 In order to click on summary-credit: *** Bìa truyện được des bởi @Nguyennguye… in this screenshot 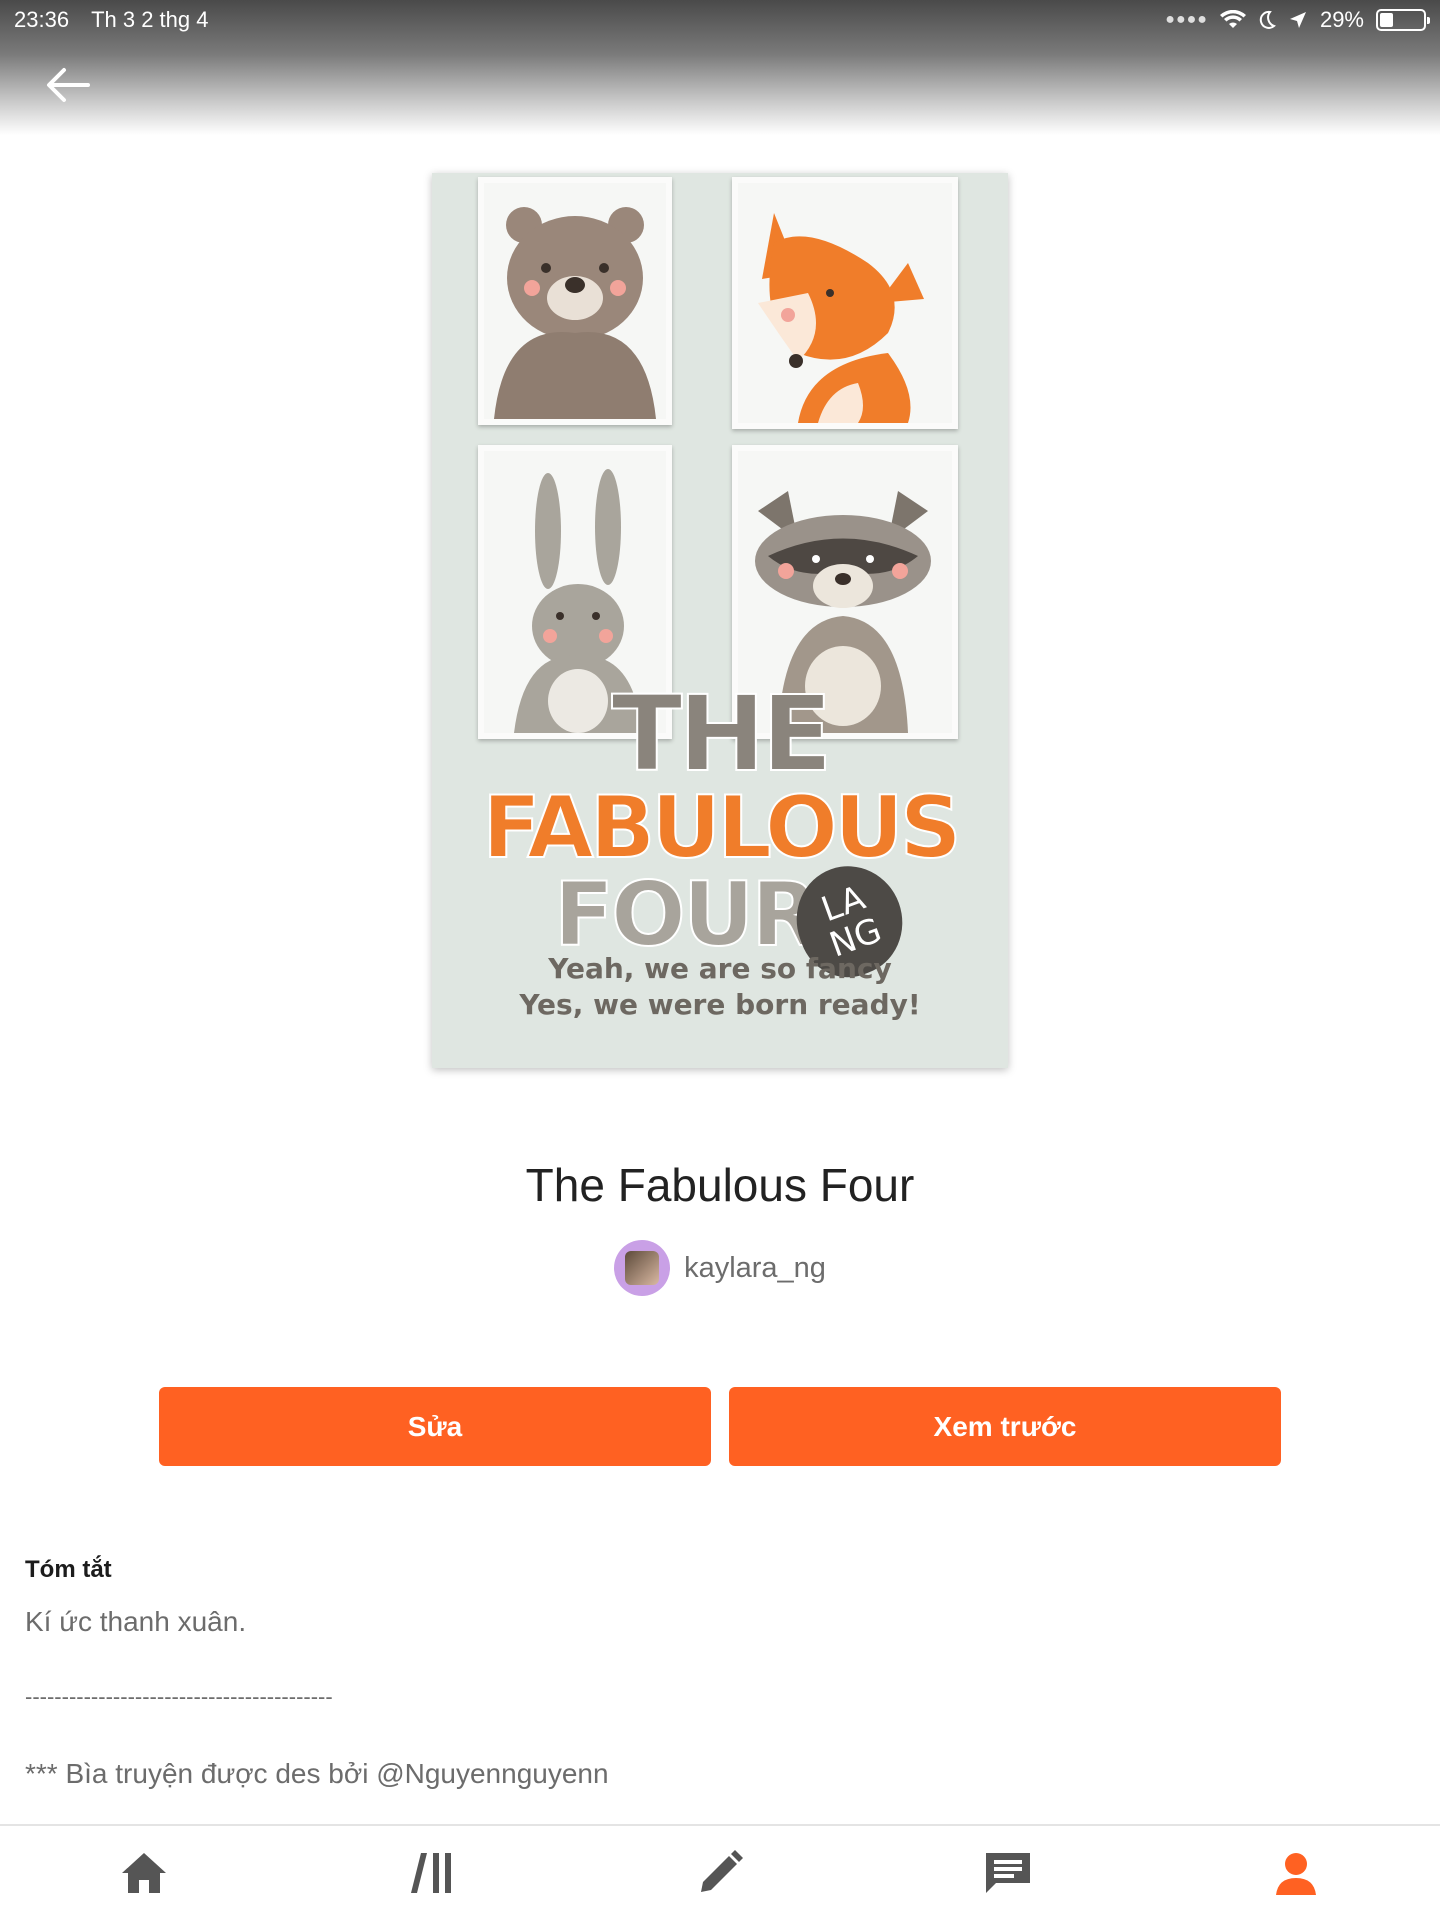, I will do `click(317, 1773)`.